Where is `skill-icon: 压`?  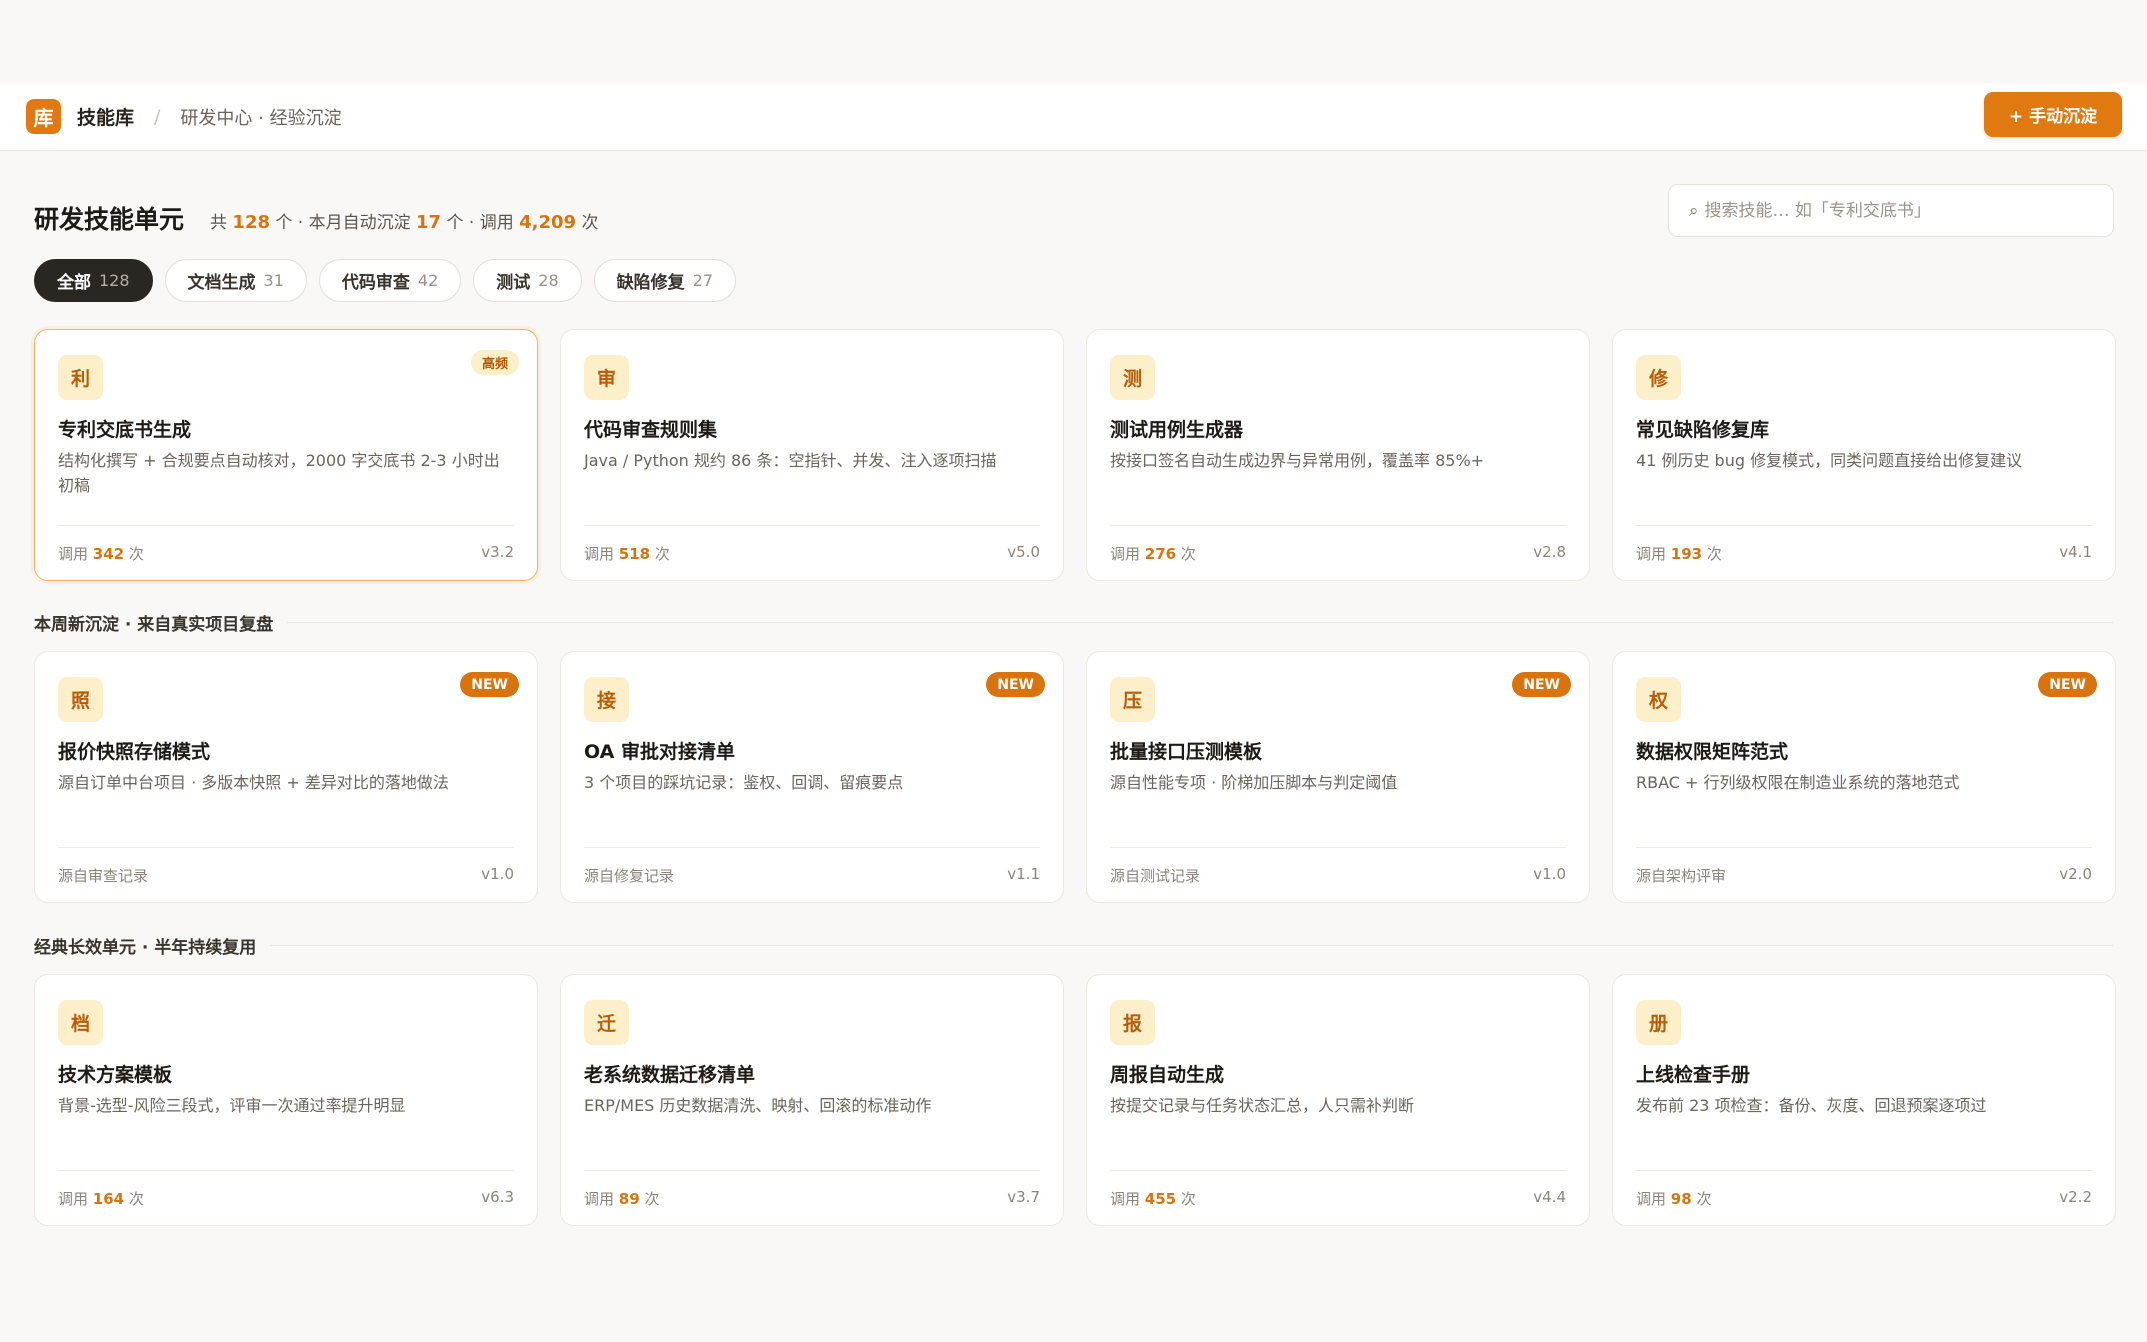 skill-icon: 压 is located at coordinates (1132, 699).